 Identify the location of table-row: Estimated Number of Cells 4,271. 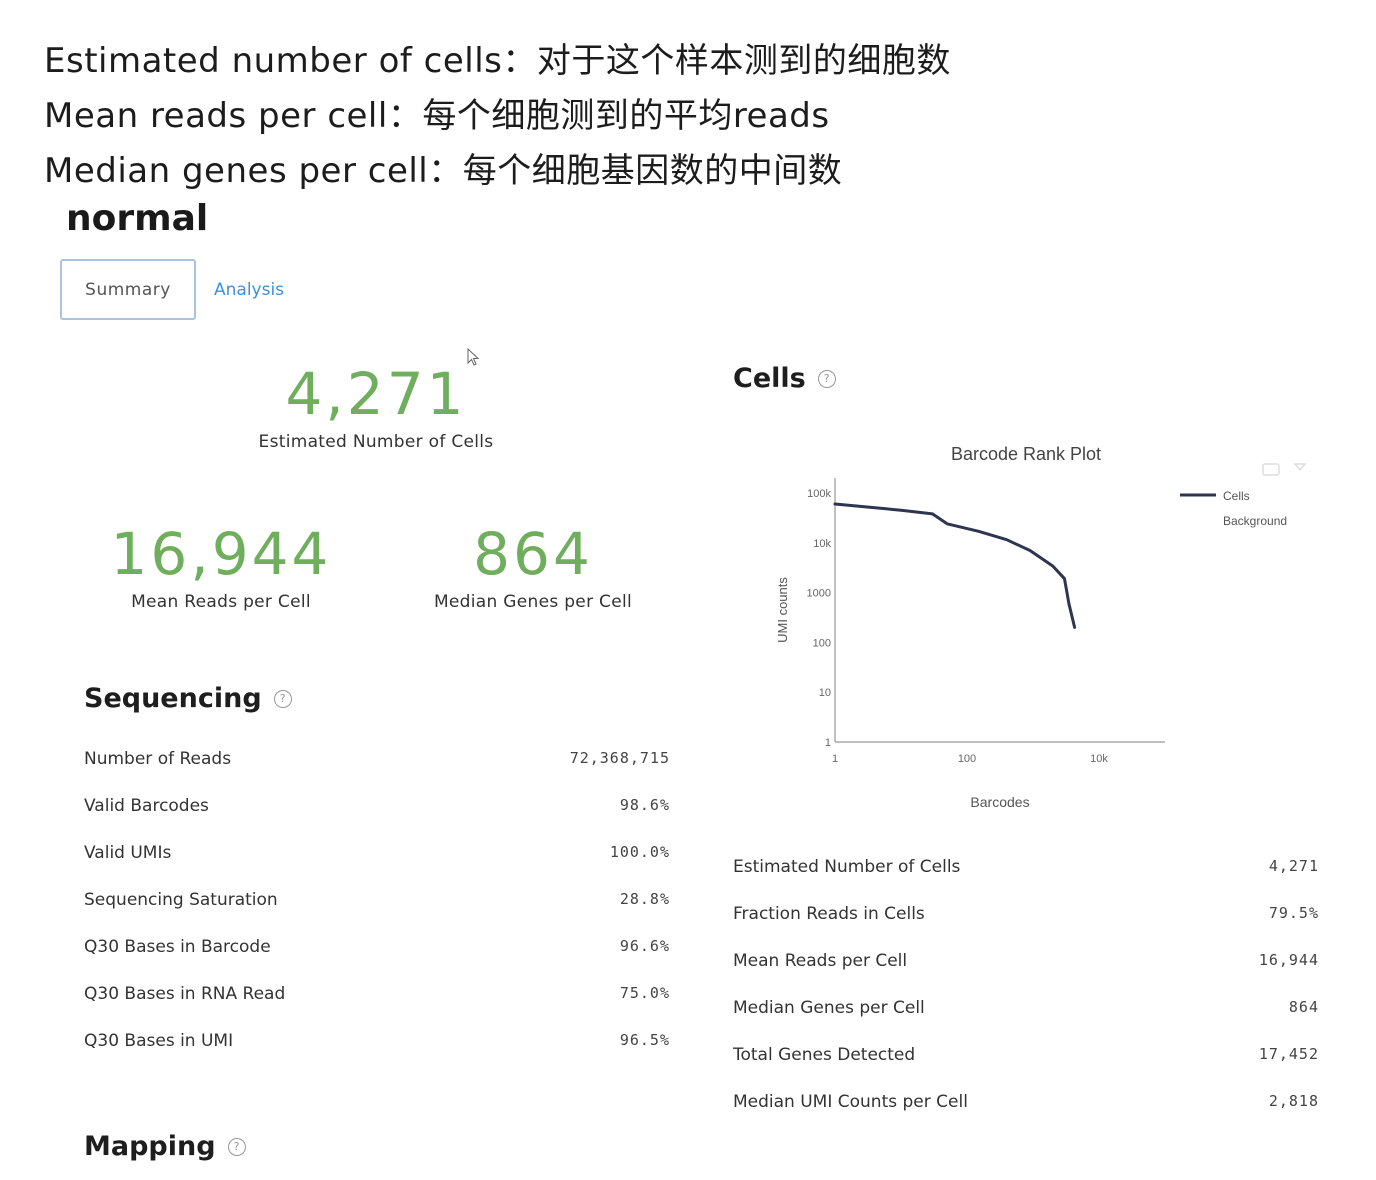
(1026, 880).